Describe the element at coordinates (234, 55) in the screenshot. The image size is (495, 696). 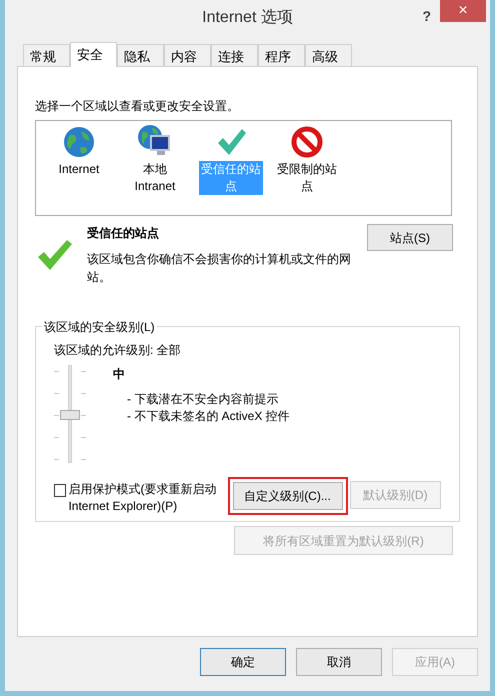
I see `tab: 连接` at that location.